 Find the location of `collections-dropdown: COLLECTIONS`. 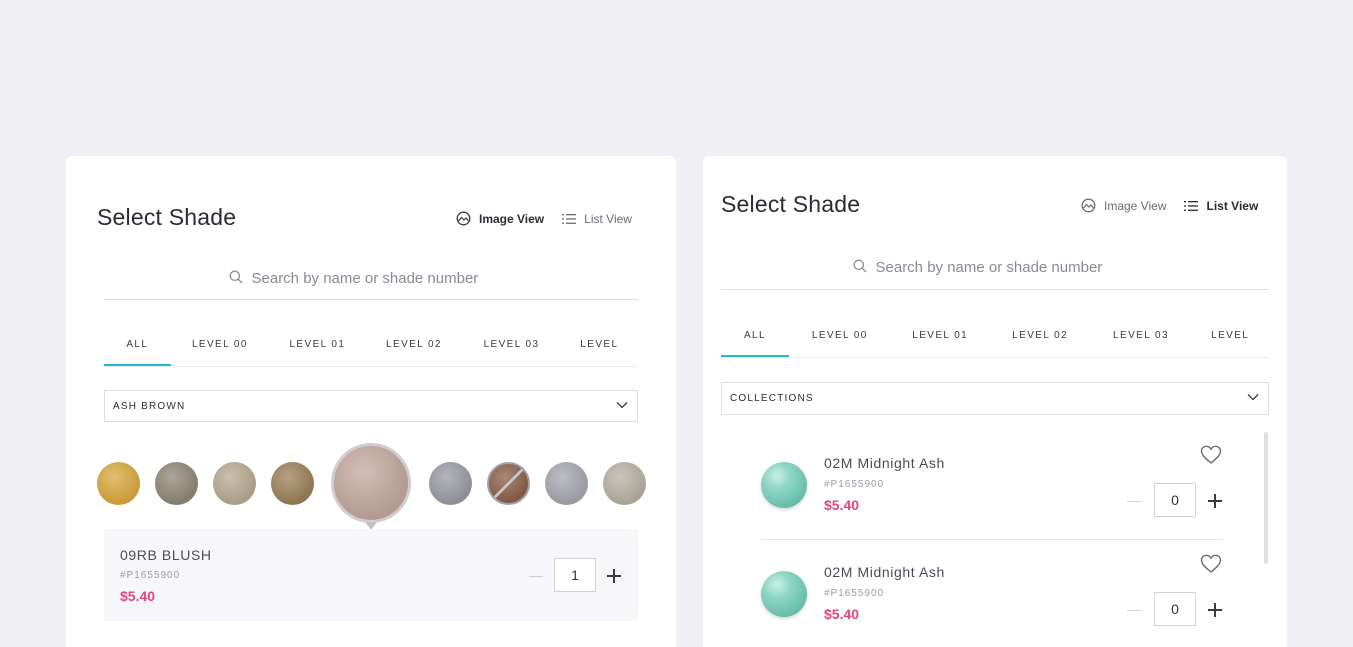

collections-dropdown: COLLECTIONS is located at coordinates (995, 398).